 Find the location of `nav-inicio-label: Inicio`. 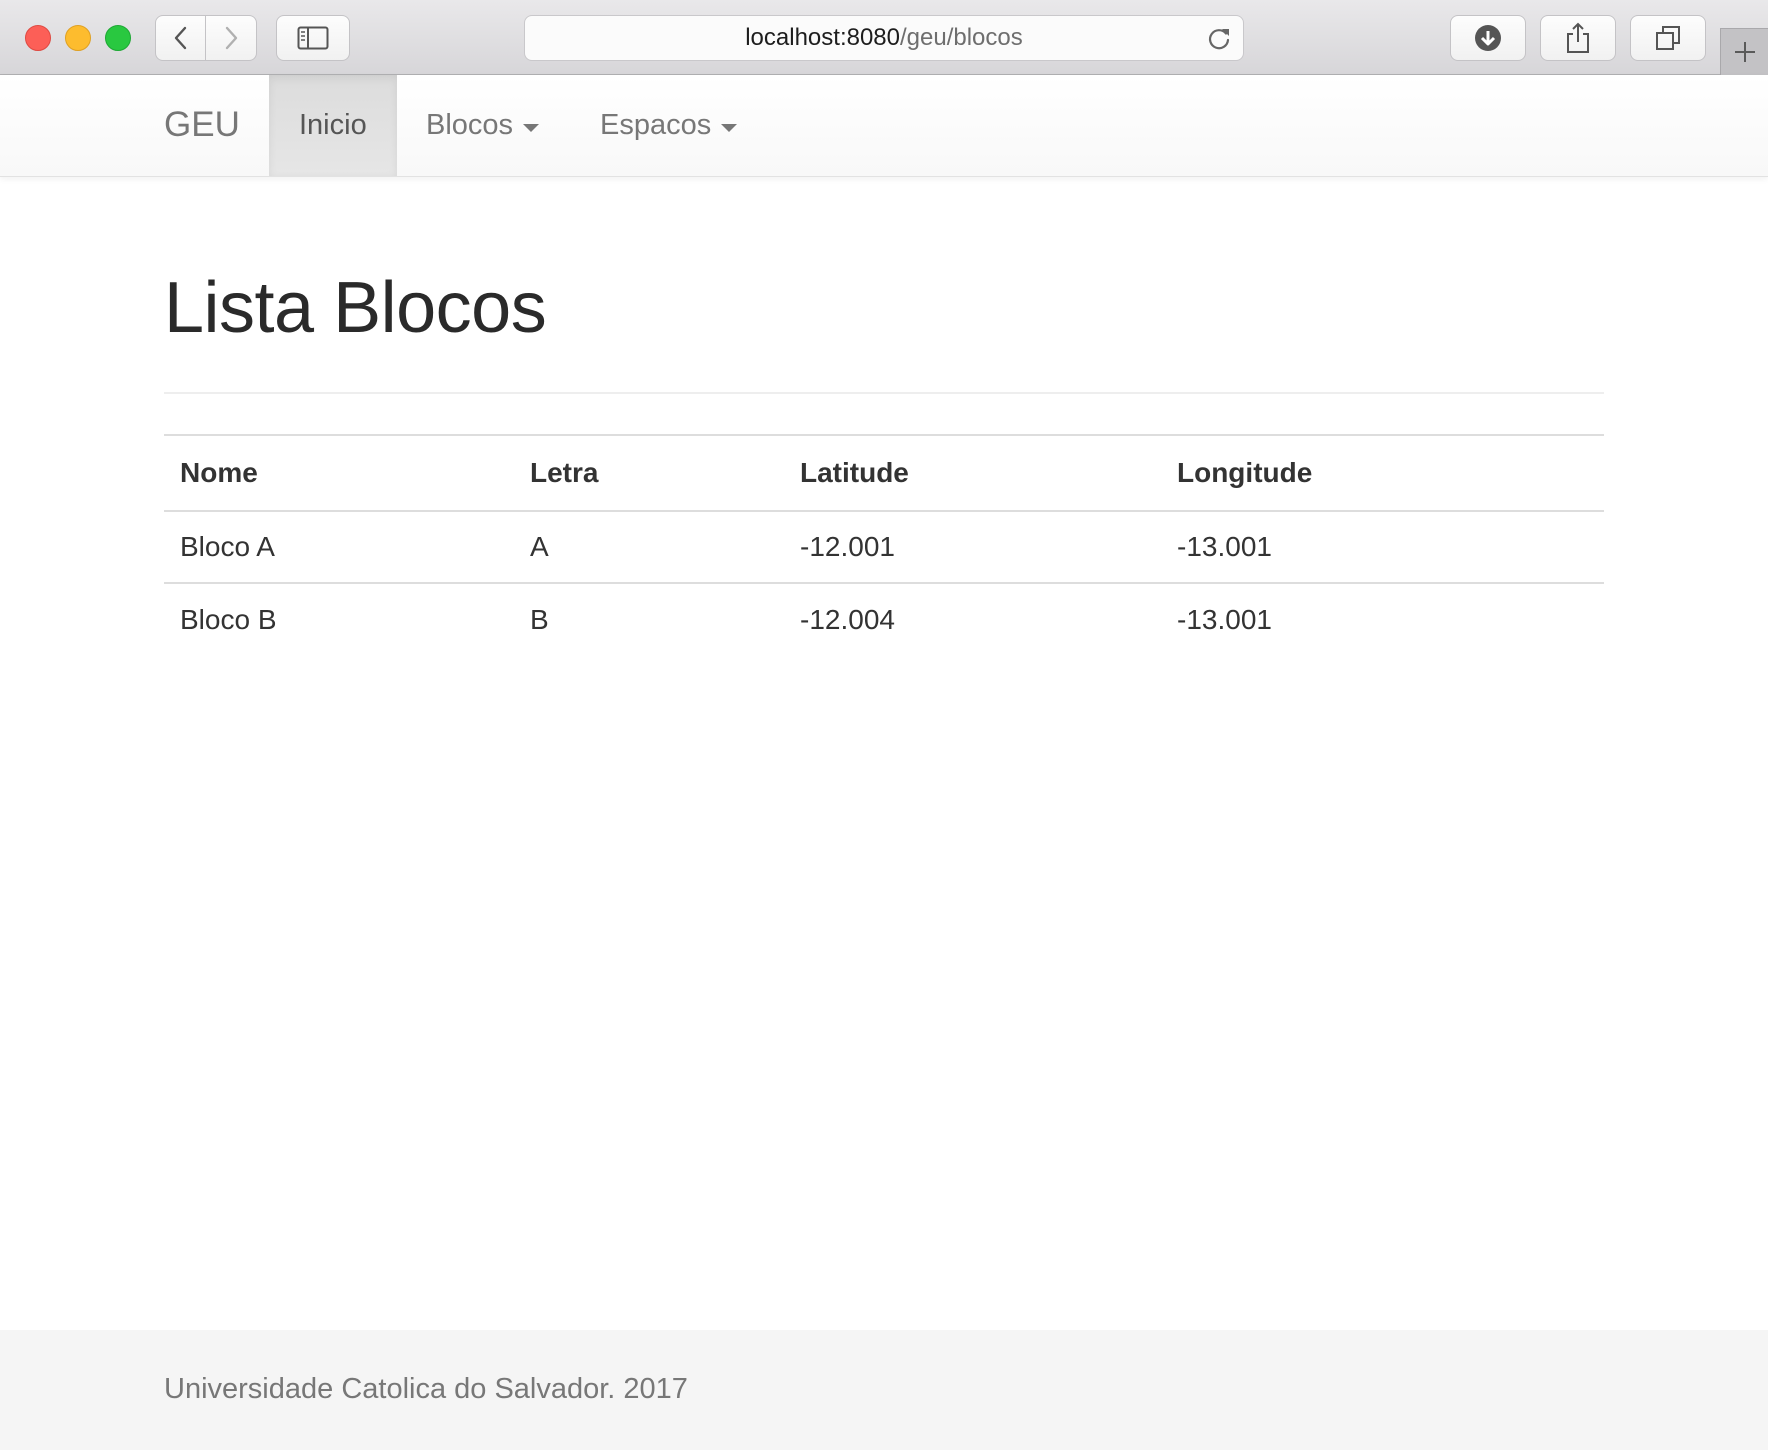

nav-inicio-label: Inicio is located at coordinates (333, 125).